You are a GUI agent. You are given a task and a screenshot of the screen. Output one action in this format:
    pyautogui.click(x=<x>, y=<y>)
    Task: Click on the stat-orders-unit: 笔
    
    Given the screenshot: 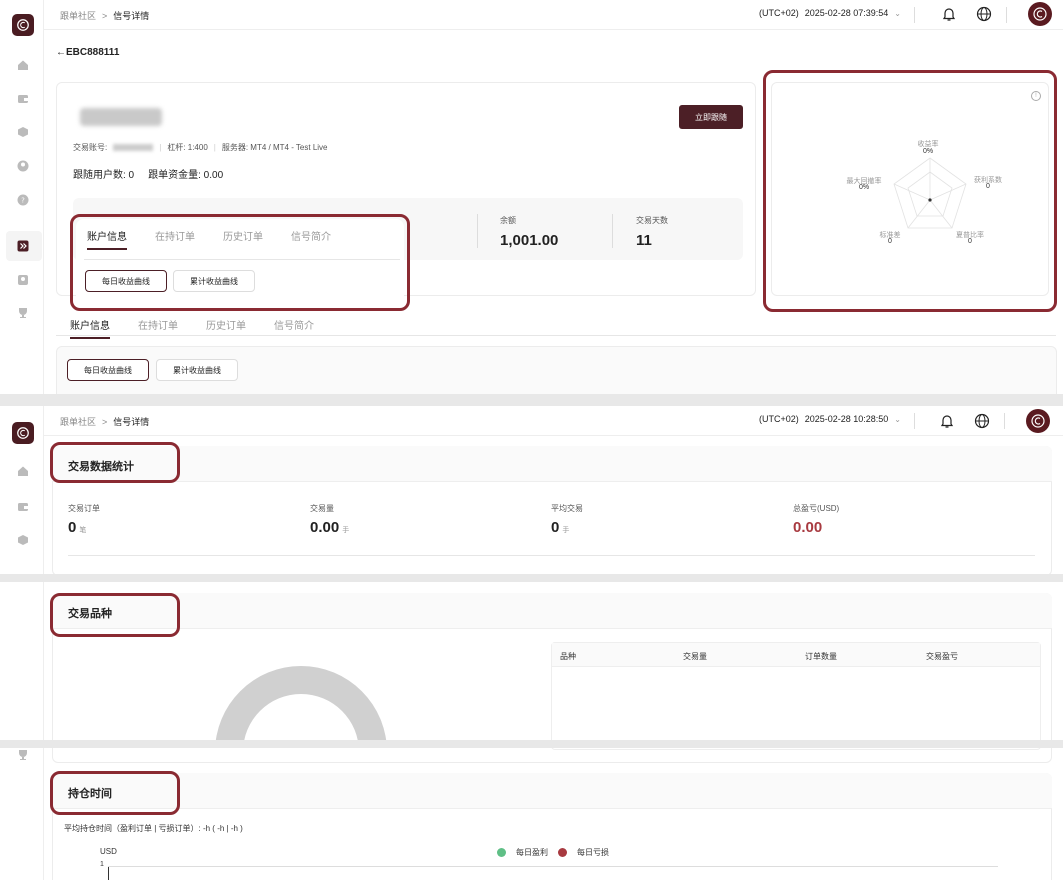 What is the action you would take?
    pyautogui.click(x=83, y=530)
    